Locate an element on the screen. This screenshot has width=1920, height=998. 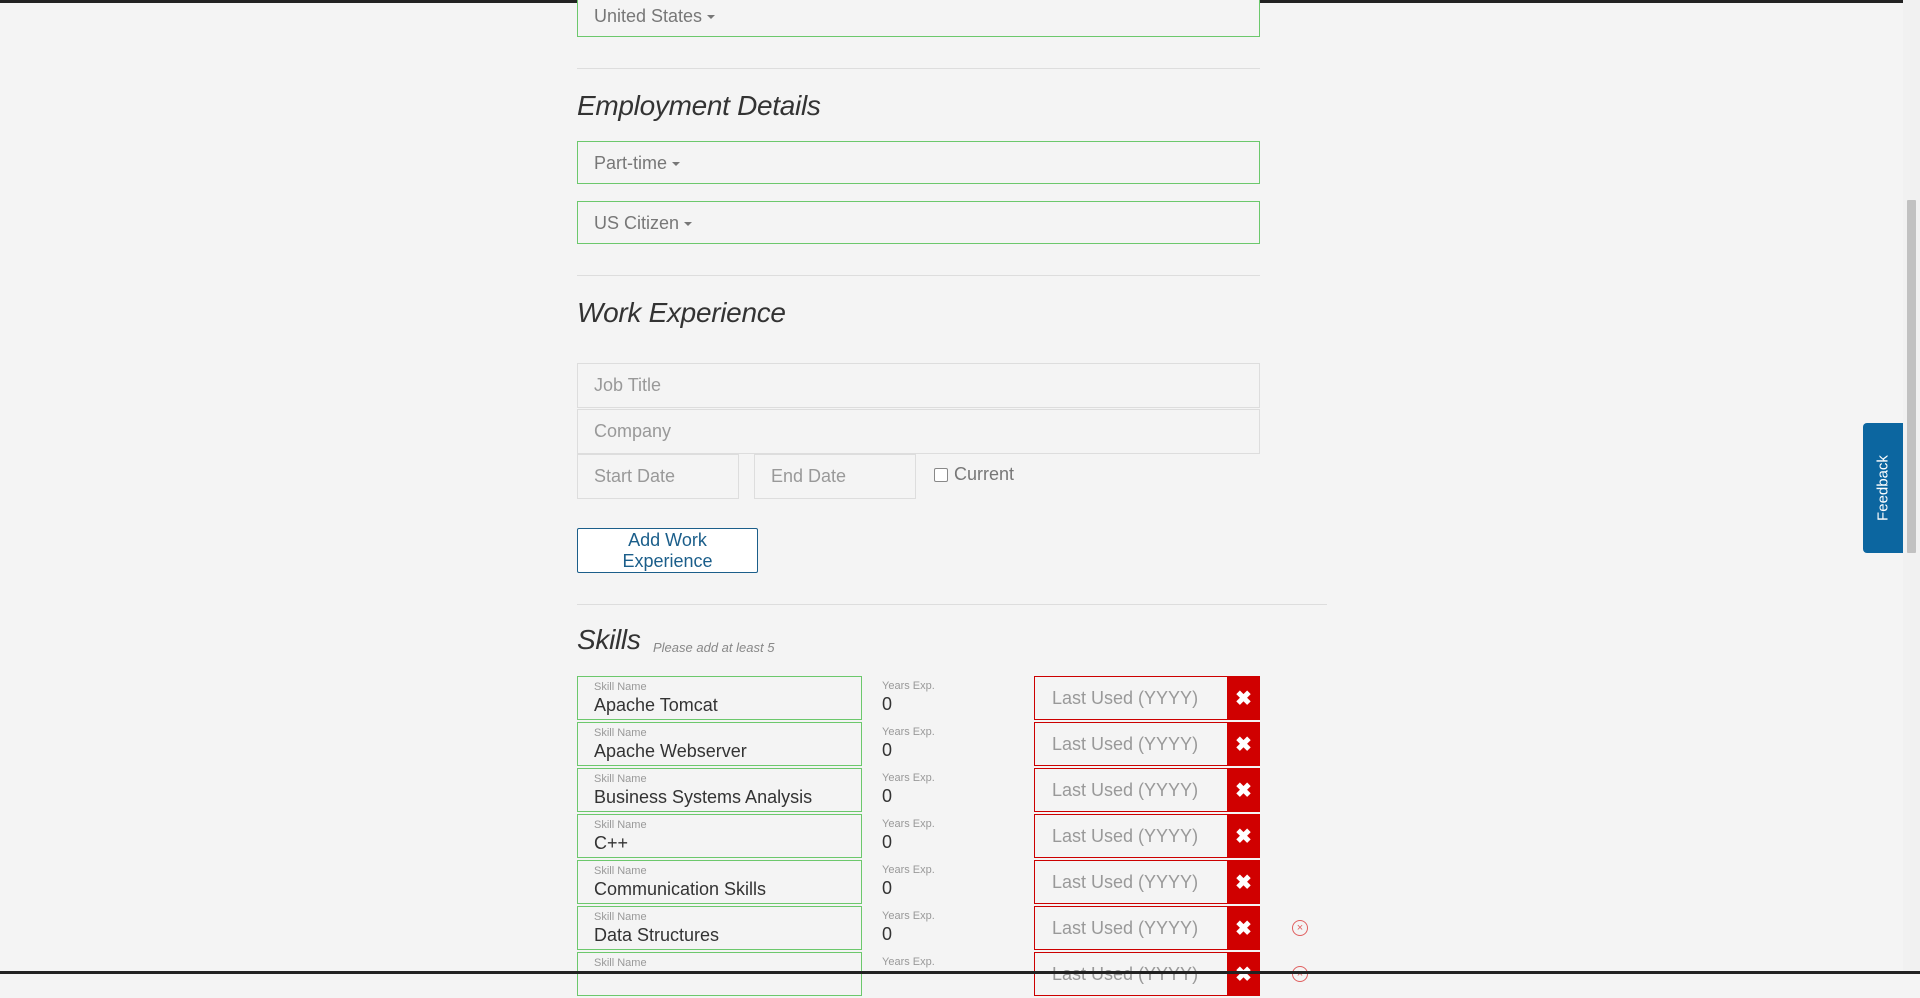
end-date-input is located at coordinates (835, 476).